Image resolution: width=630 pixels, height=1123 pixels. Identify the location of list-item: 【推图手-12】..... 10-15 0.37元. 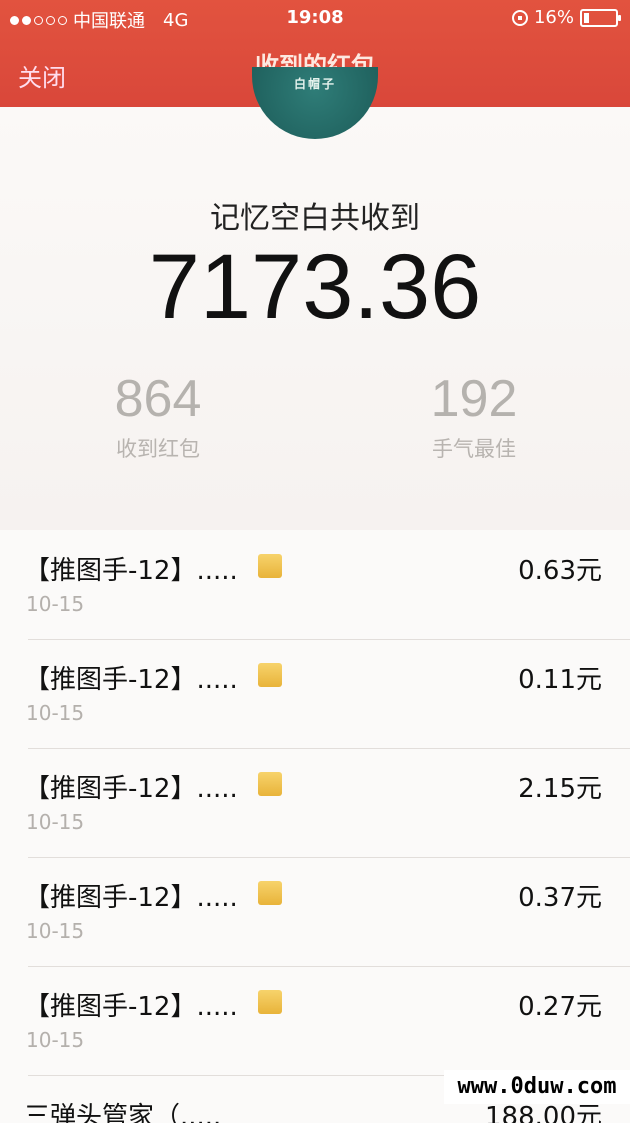
(315, 912).